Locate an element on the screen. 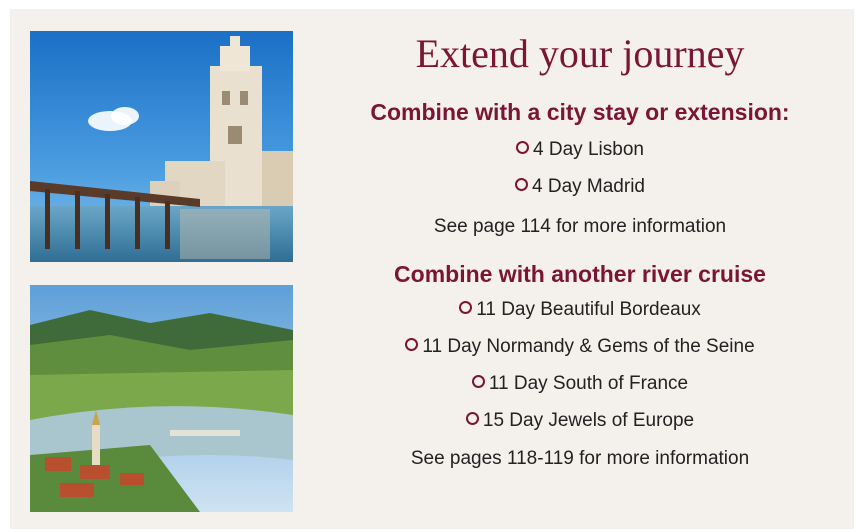 This screenshot has width=862, height=532. list-item: 11 Day Beautiful Bordeaux is located at coordinates (580, 309).